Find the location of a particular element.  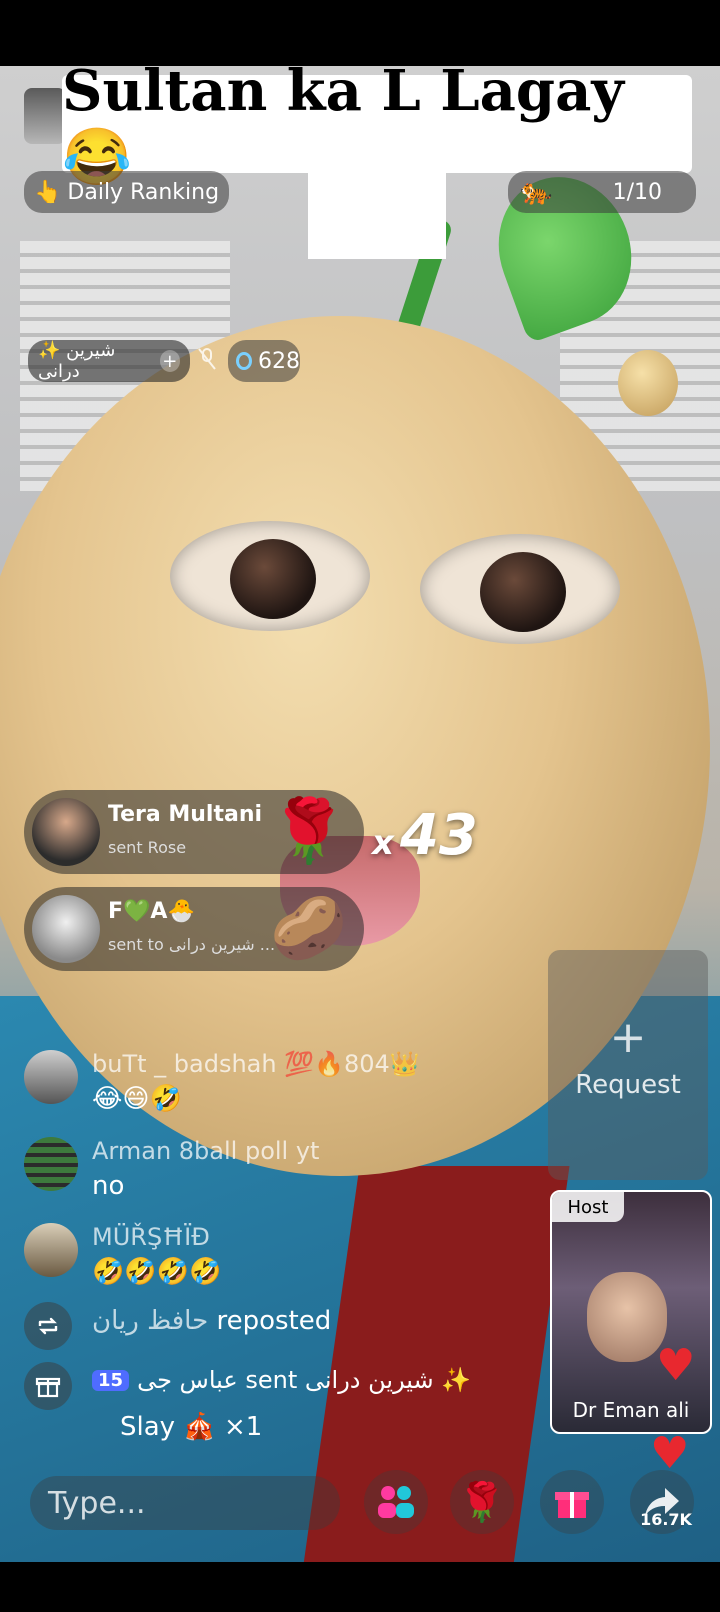

repost-user: حافظ ریان is located at coordinates (150, 1321).